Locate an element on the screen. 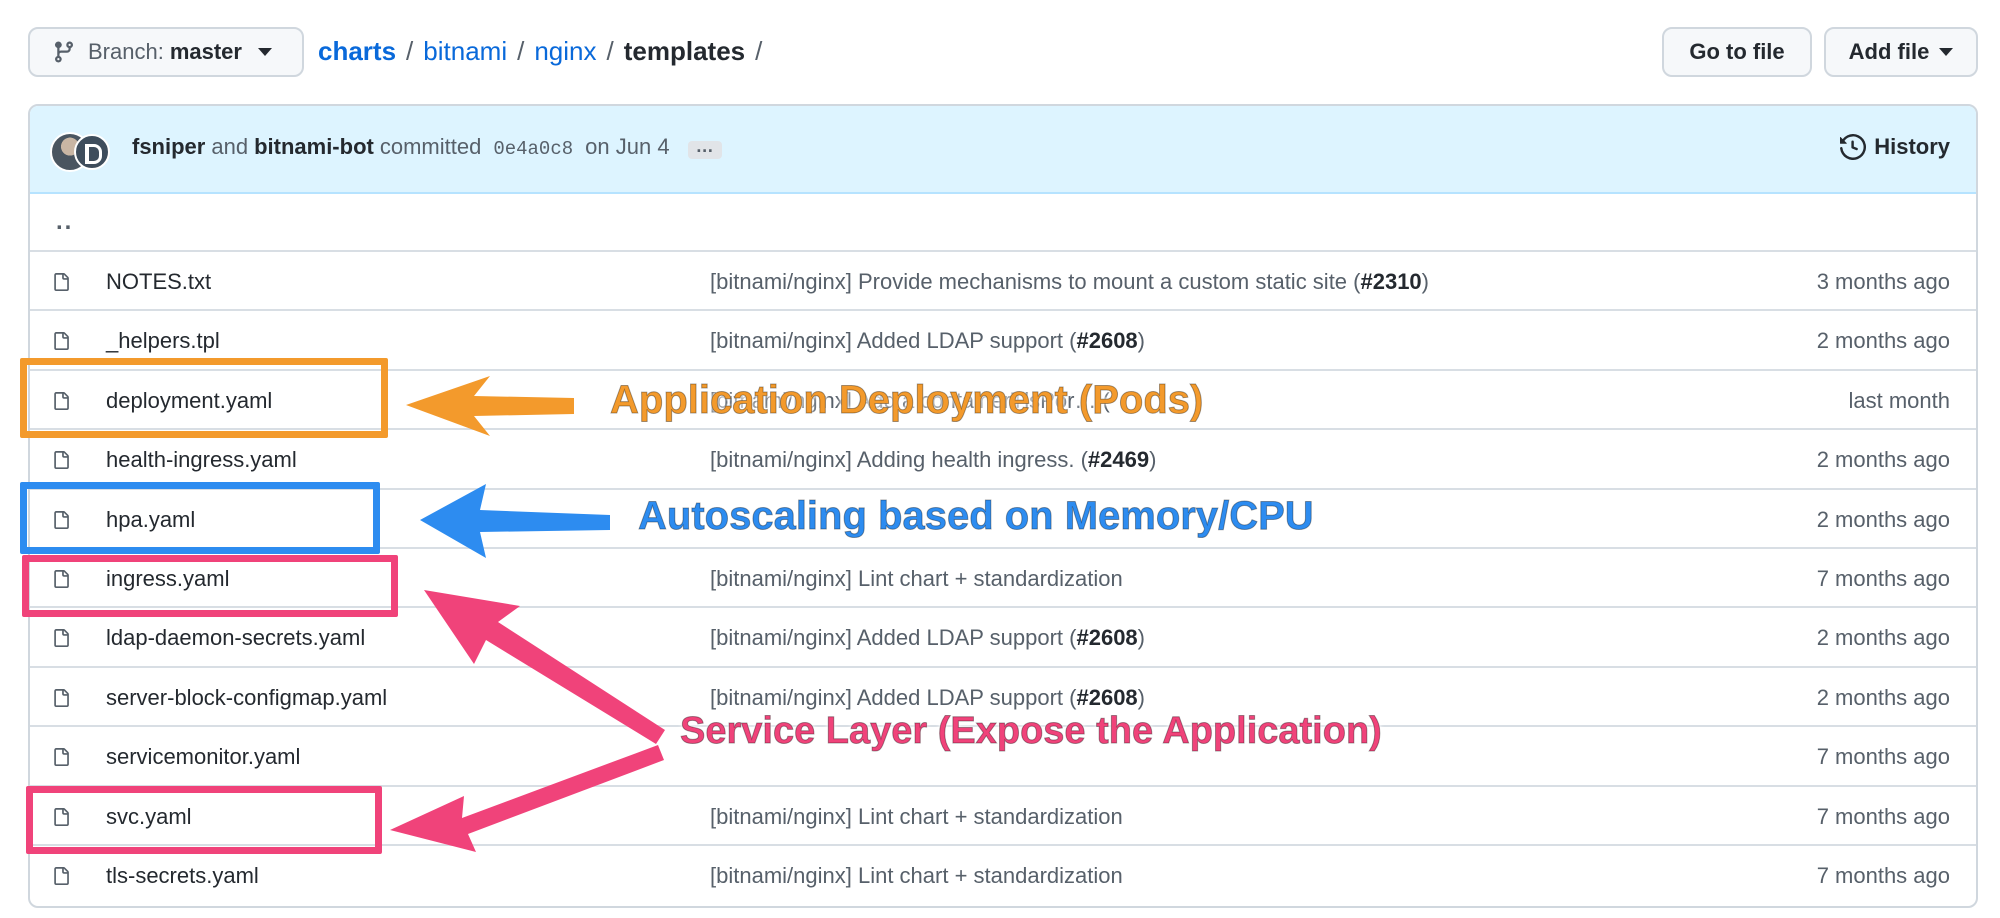 Image resolution: width=2000 pixels, height=918 pixels. go-to-file-button: Go to file is located at coordinates (1737, 52).